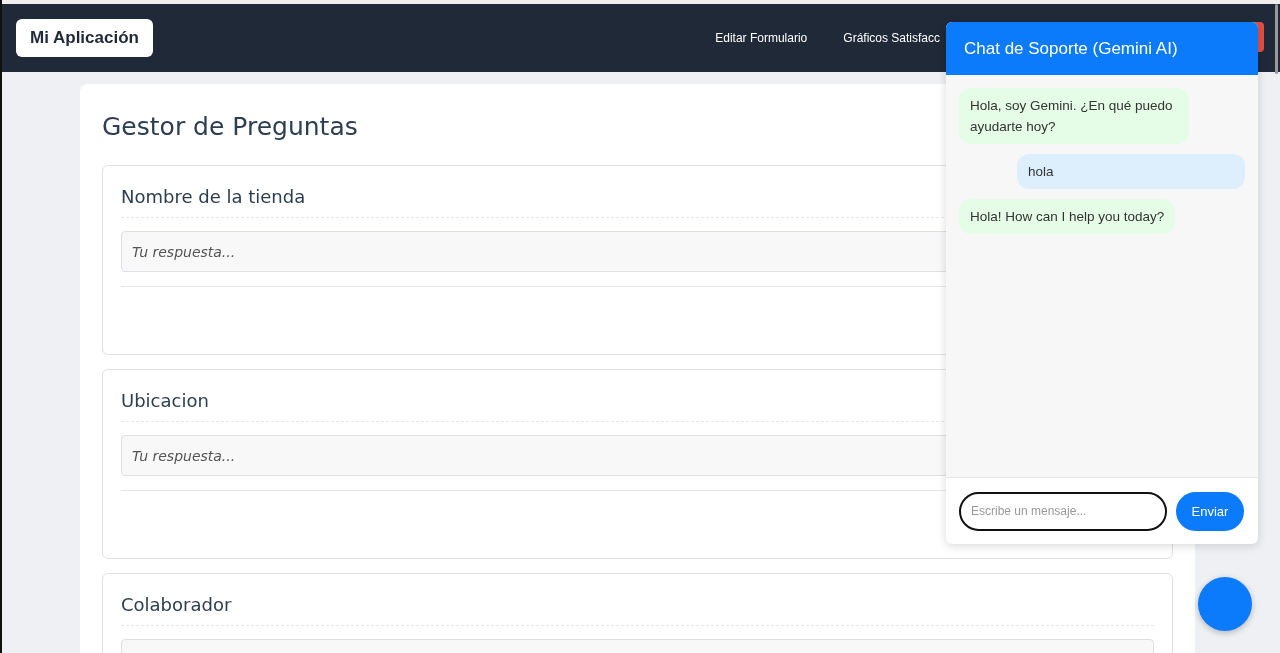 Image resolution: width=1280 pixels, height=653 pixels. I want to click on send-button: Enviar, so click(1210, 511).